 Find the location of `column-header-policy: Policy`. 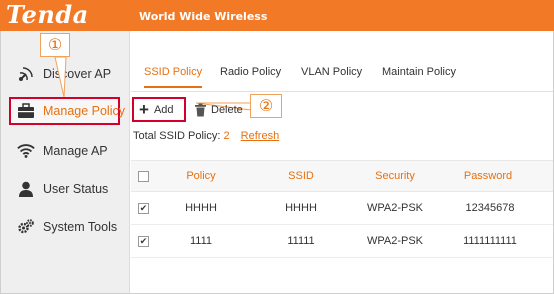

column-header-policy: Policy is located at coordinates (201, 176).